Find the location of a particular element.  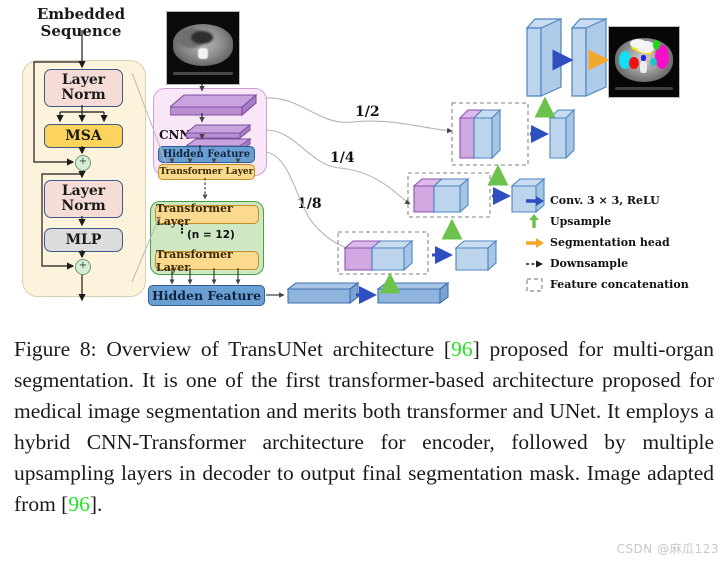

transformer-repeat-count: (n = 12) is located at coordinates (211, 235).